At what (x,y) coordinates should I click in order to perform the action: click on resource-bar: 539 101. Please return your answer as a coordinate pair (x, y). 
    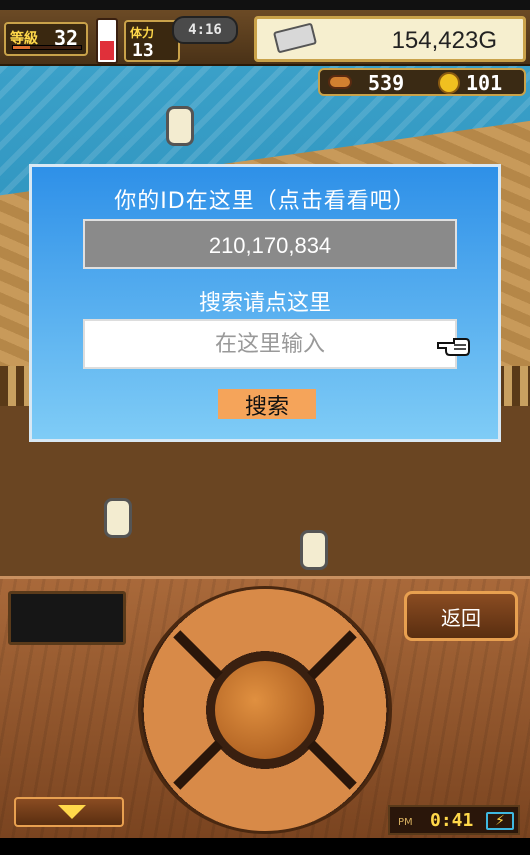
    Looking at the image, I should click on (422, 82).